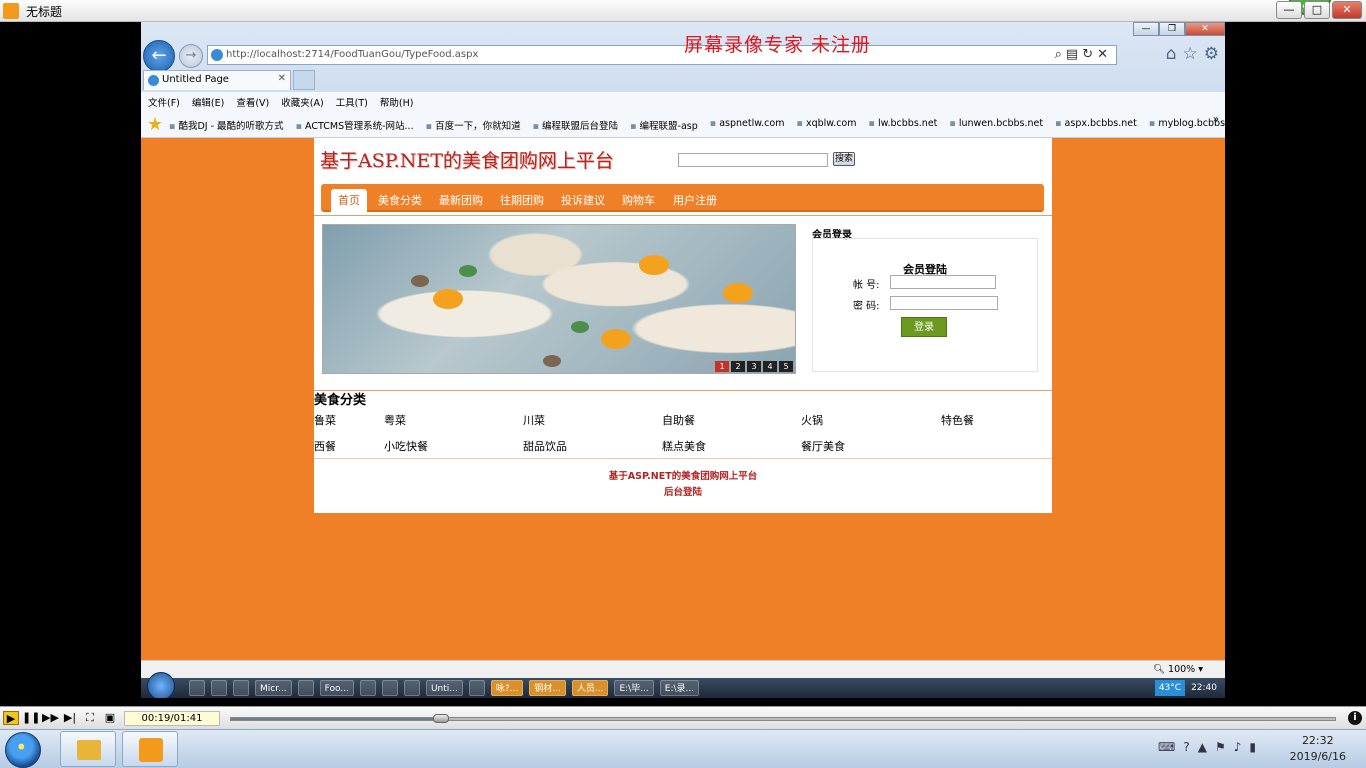 Image resolution: width=1366 pixels, height=768 pixels. Describe the element at coordinates (583, 200) in the screenshot. I see `nav-complaints: 投诉建议` at that location.